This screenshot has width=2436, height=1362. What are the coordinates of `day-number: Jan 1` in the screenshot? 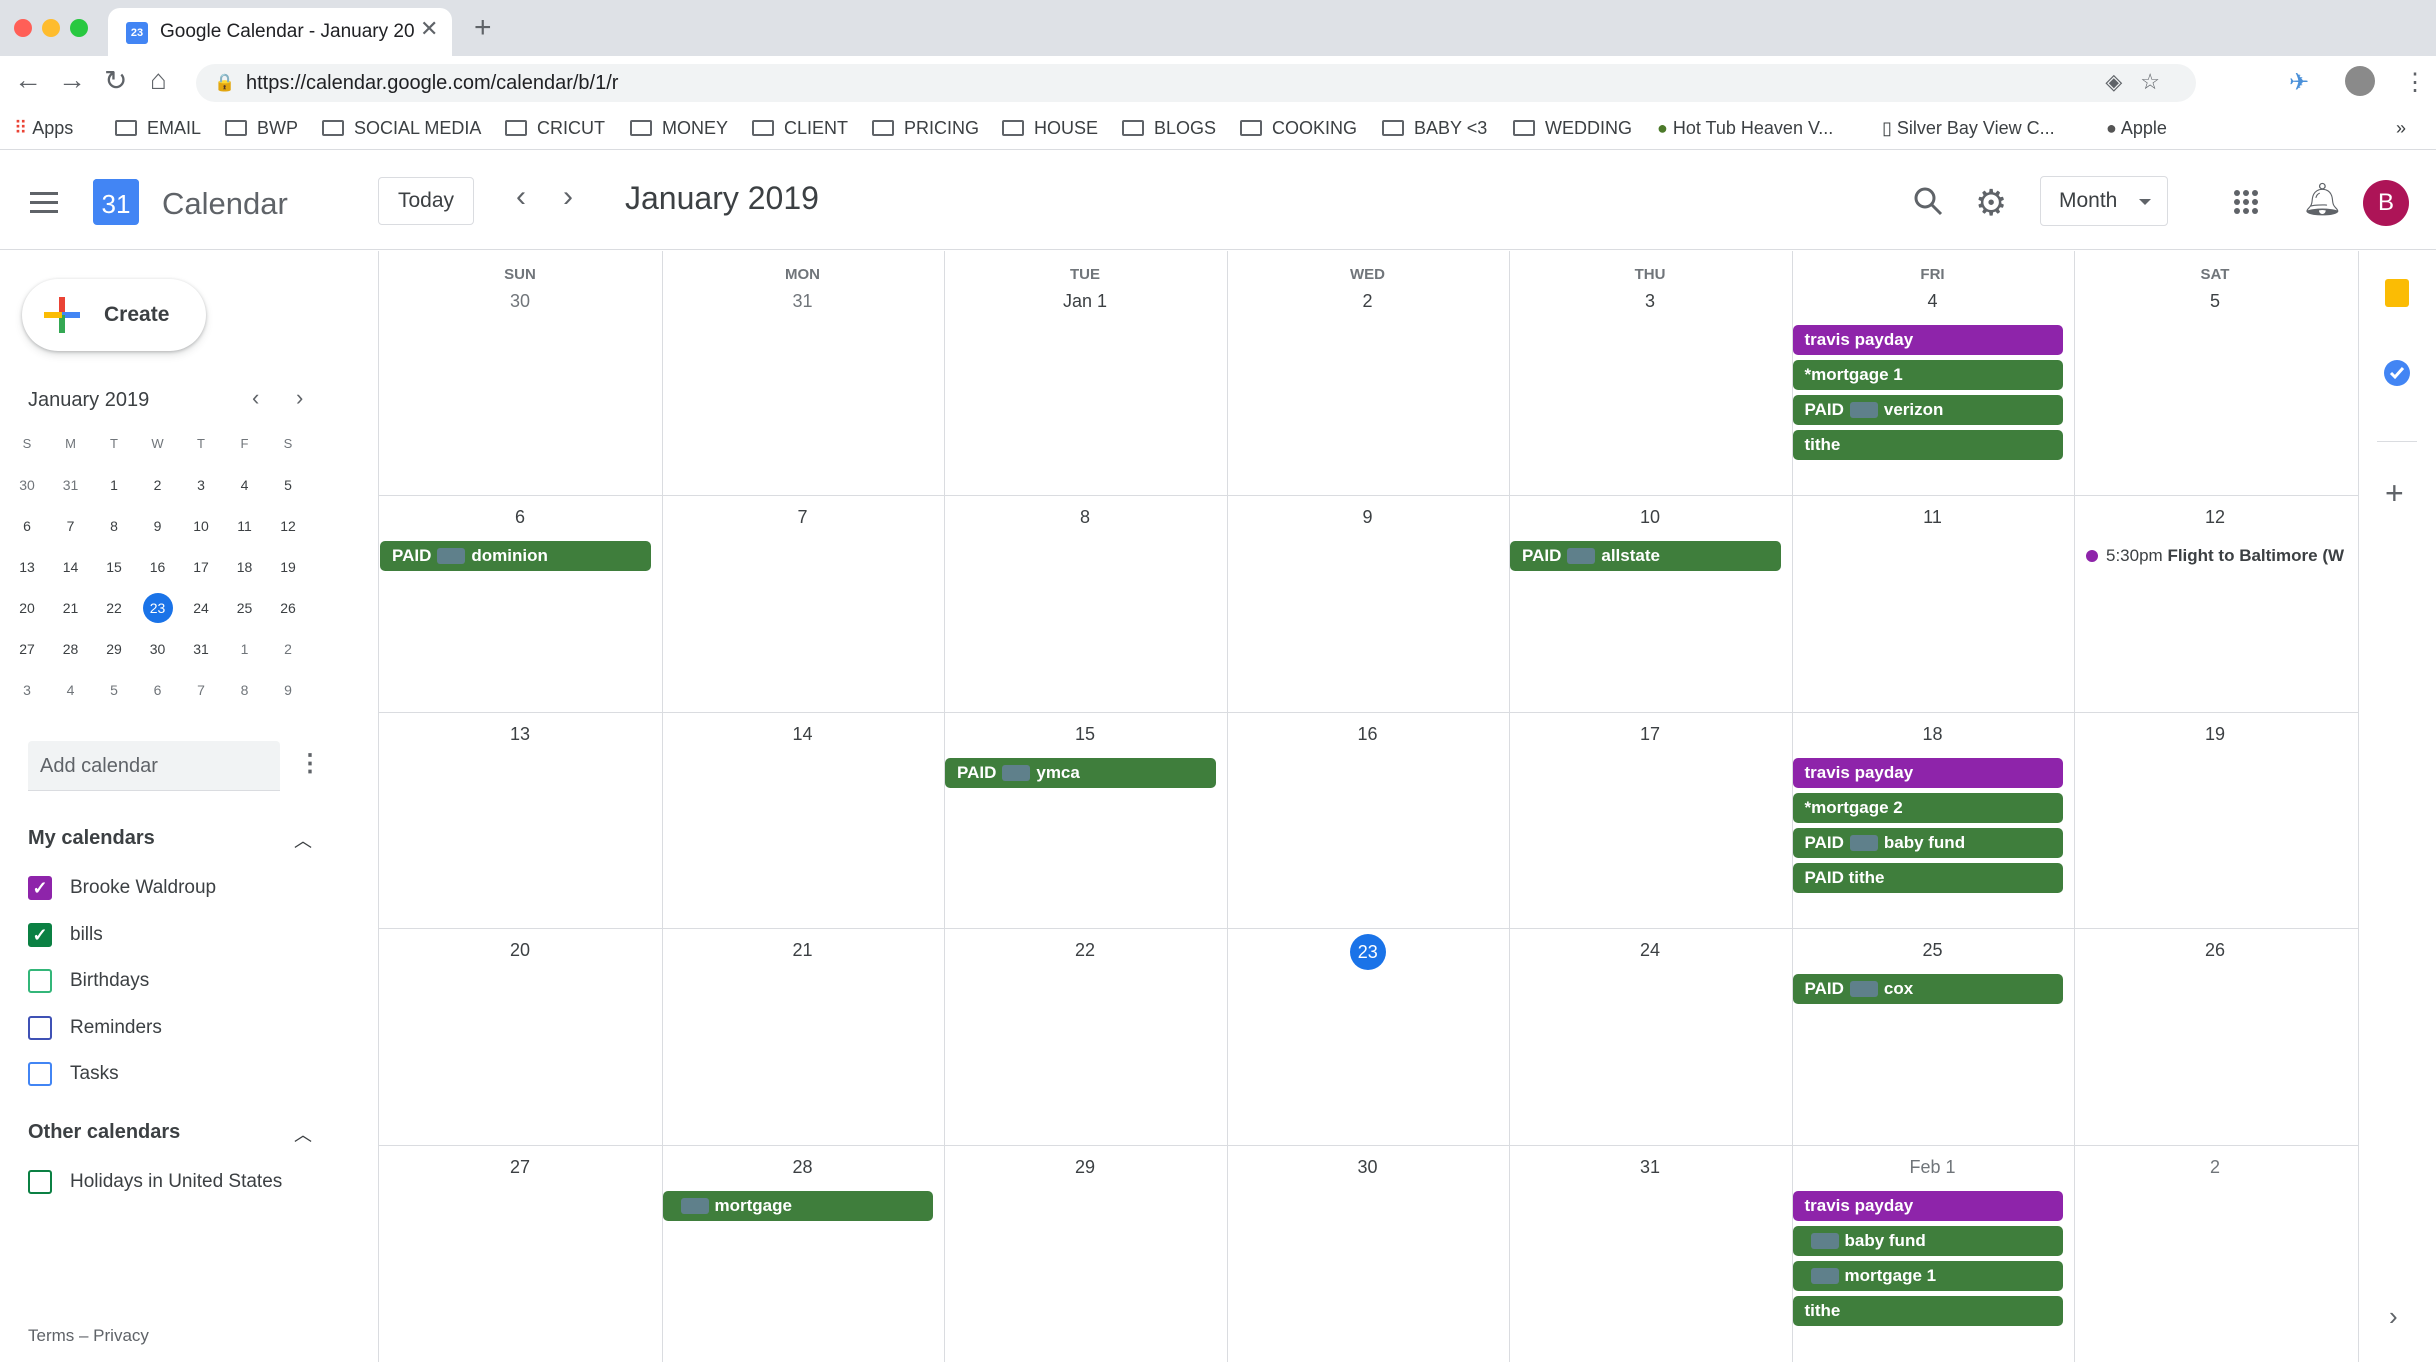 It's located at (1085, 301).